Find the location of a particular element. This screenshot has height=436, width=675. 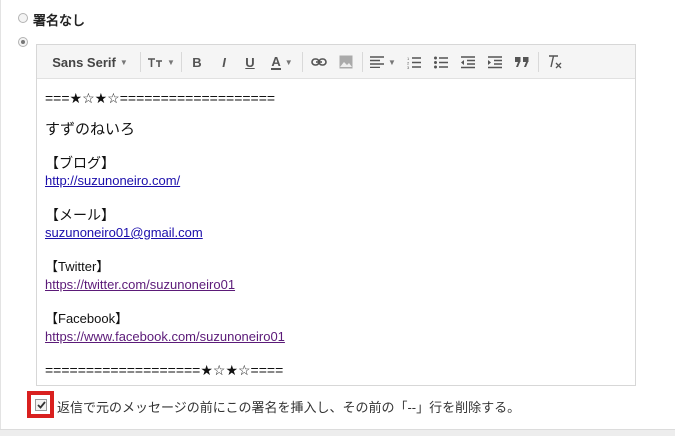

indent-less-icon is located at coordinates (468, 62).